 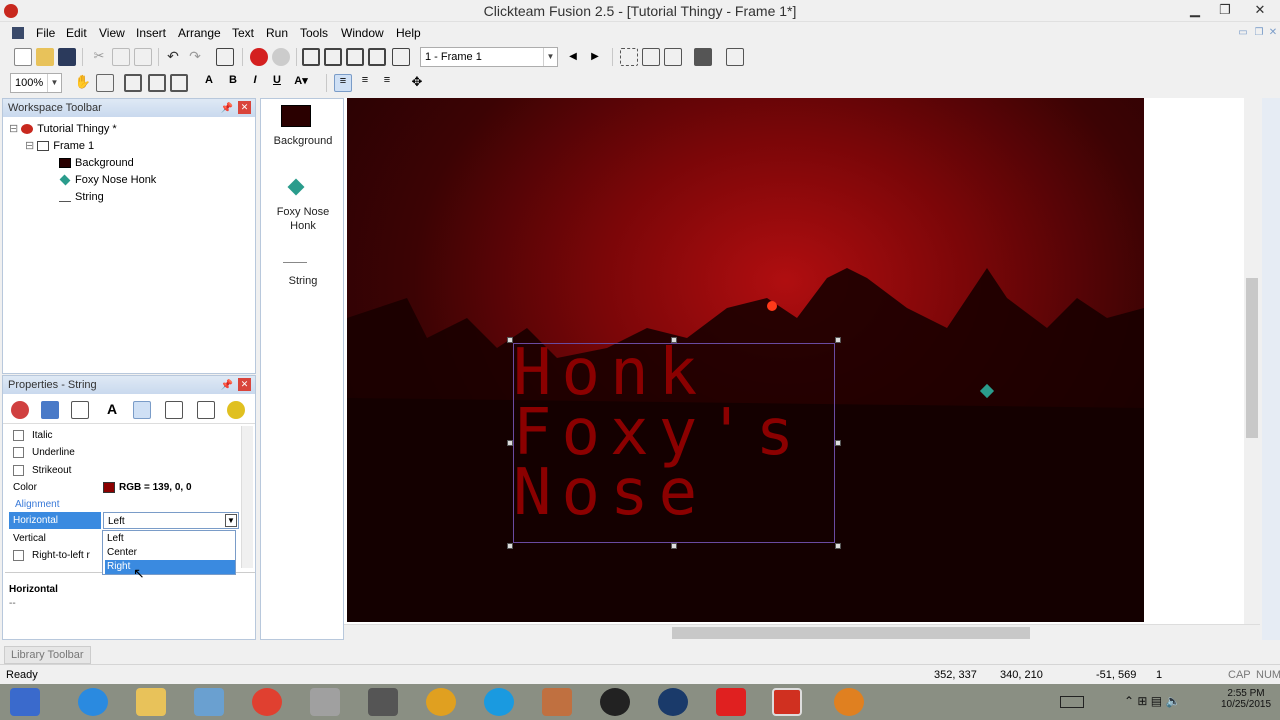 I want to click on mdi-close-icon: ✕, so click(x=1273, y=33).